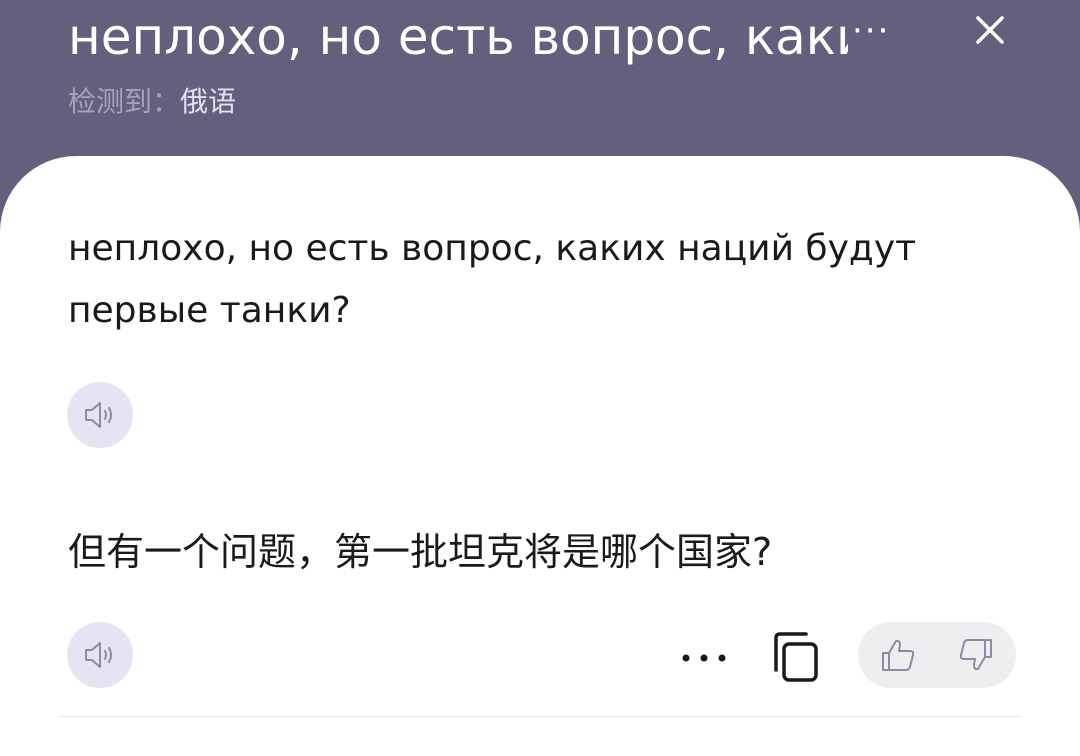 Image resolution: width=1080 pixels, height=756 pixels. I want to click on source-speaker-button, so click(100, 415).